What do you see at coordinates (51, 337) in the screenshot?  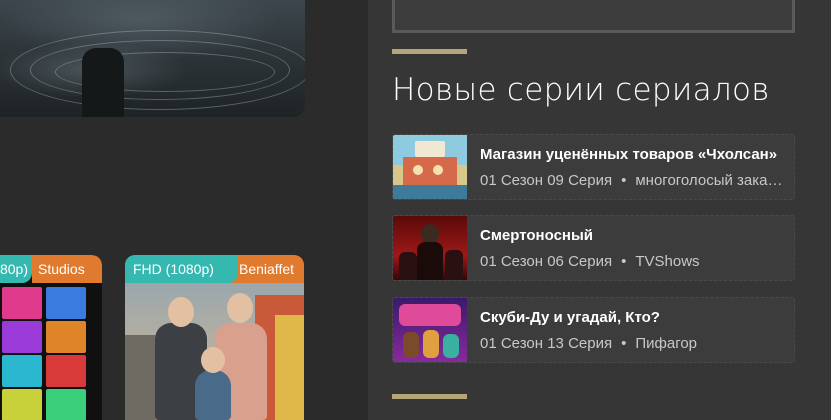 I see `movie-card: Studios 80p)` at bounding box center [51, 337].